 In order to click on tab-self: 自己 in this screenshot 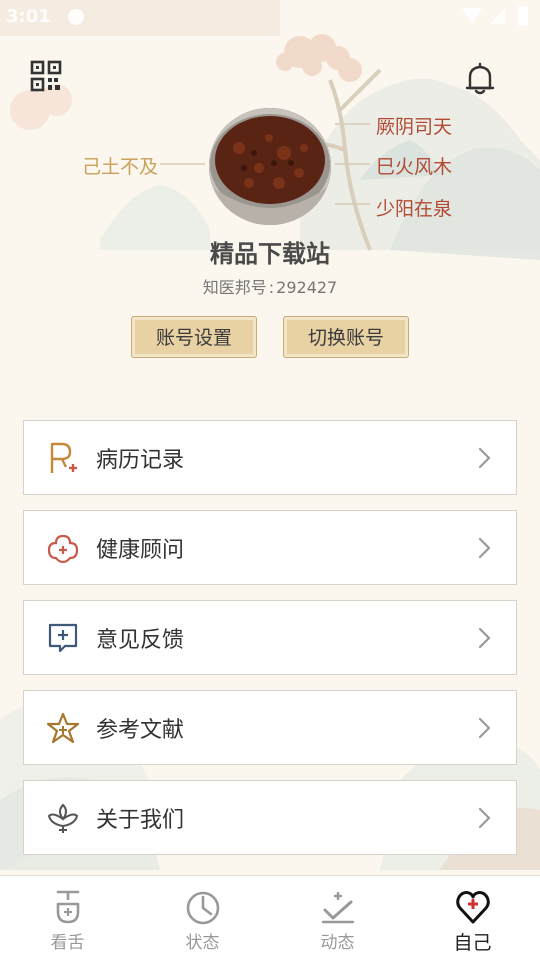, I will do `click(472, 918)`.